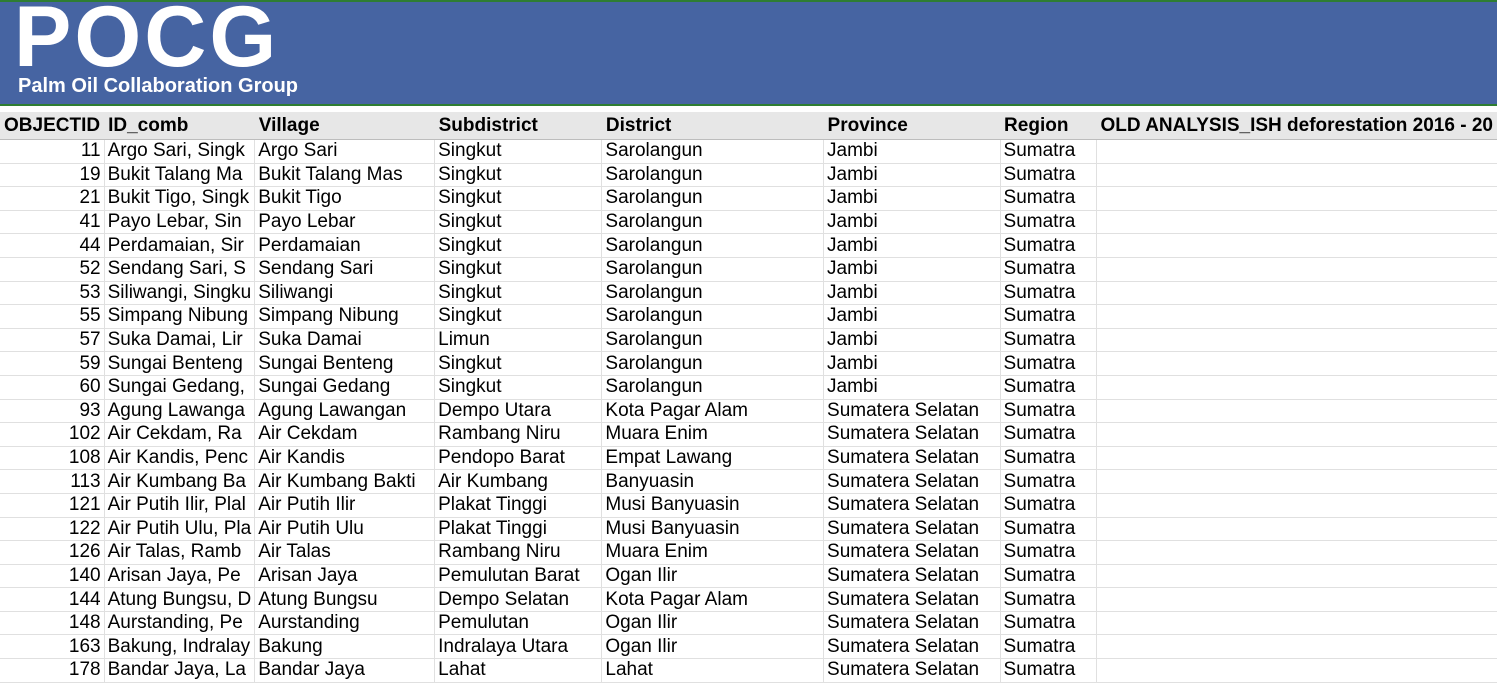 The height and width of the screenshot is (684, 1500). What do you see at coordinates (518, 434) in the screenshot?
I see `table-cell: Rambang Niru` at bounding box center [518, 434].